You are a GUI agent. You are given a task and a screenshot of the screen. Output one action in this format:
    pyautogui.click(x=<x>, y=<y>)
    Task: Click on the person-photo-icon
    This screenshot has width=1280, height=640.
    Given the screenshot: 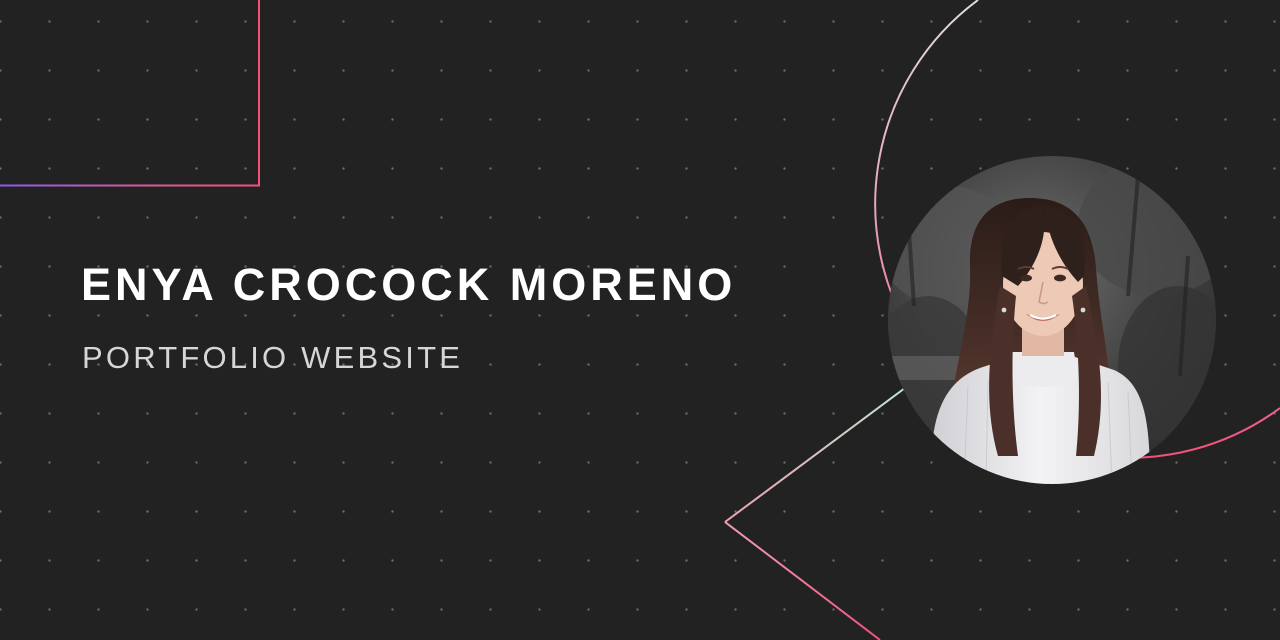 What is the action you would take?
    pyautogui.click(x=1052, y=320)
    